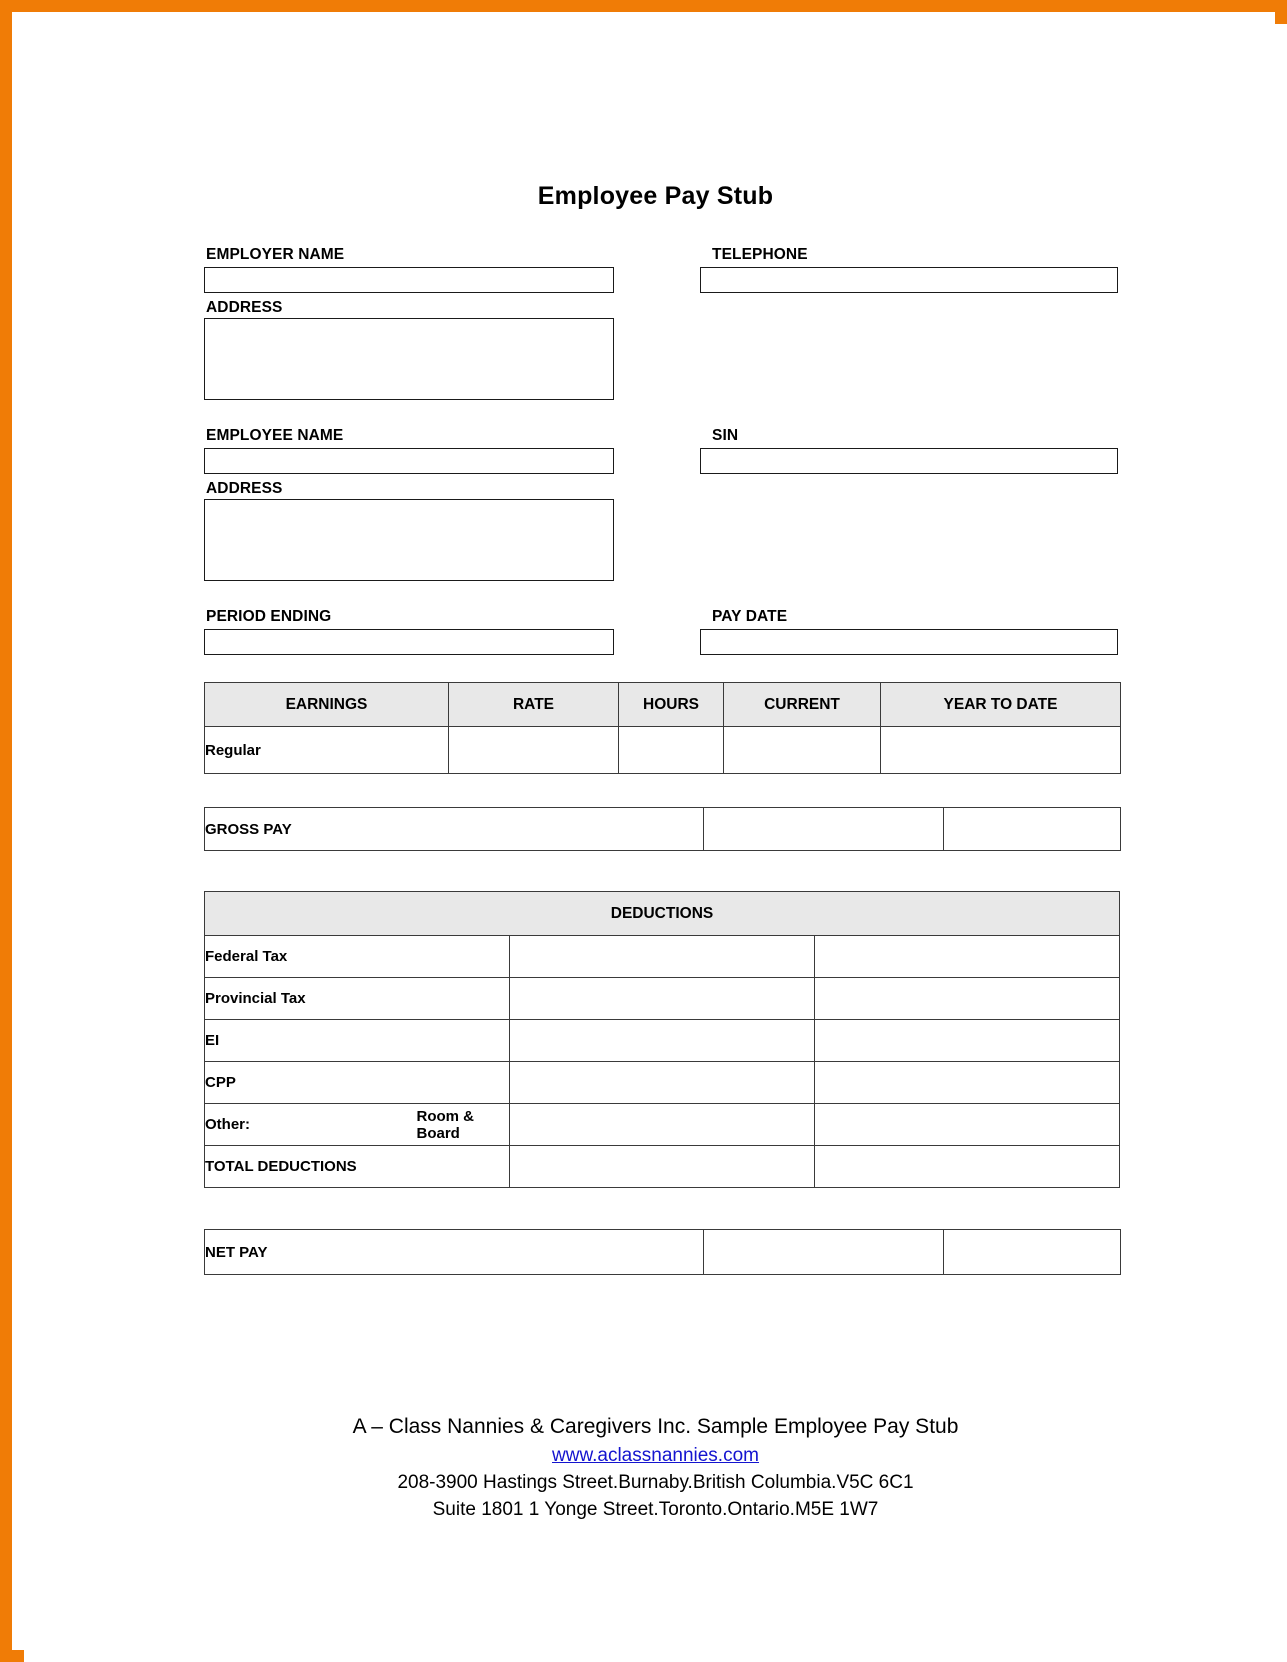 The image size is (1287, 1662). I want to click on employee-sin-input, so click(909, 461).